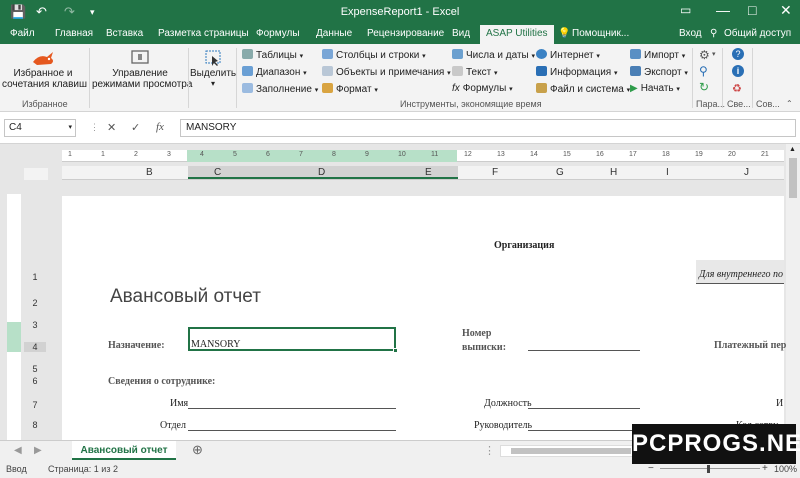 The image size is (800, 478). What do you see at coordinates (35, 425) in the screenshot?
I see `row-header: 8` at bounding box center [35, 425].